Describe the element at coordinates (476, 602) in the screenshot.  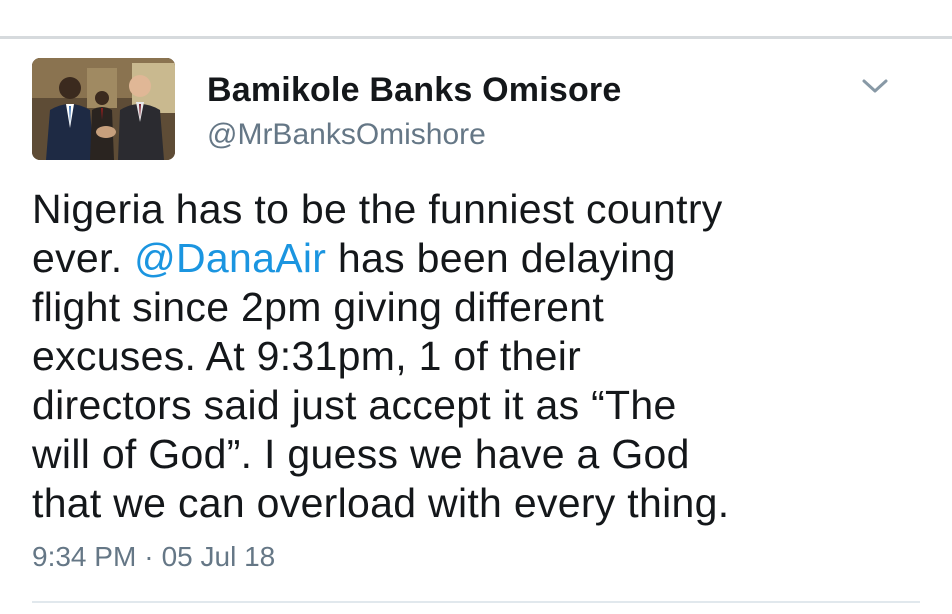
I see `bottom-divider` at that location.